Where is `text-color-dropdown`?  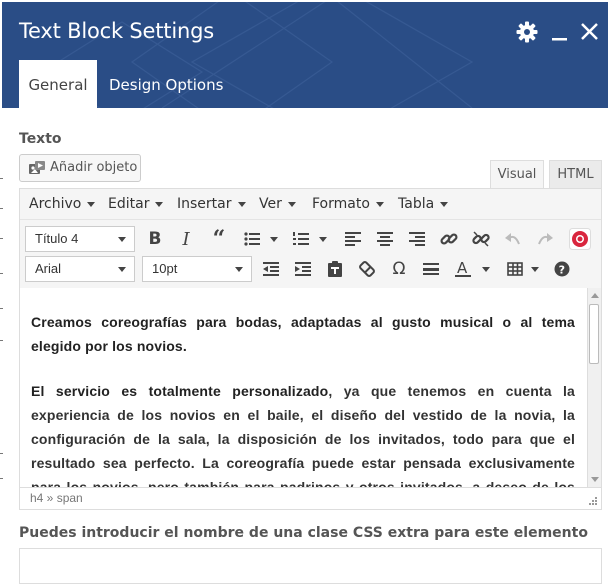 text-color-dropdown is located at coordinates (486, 269).